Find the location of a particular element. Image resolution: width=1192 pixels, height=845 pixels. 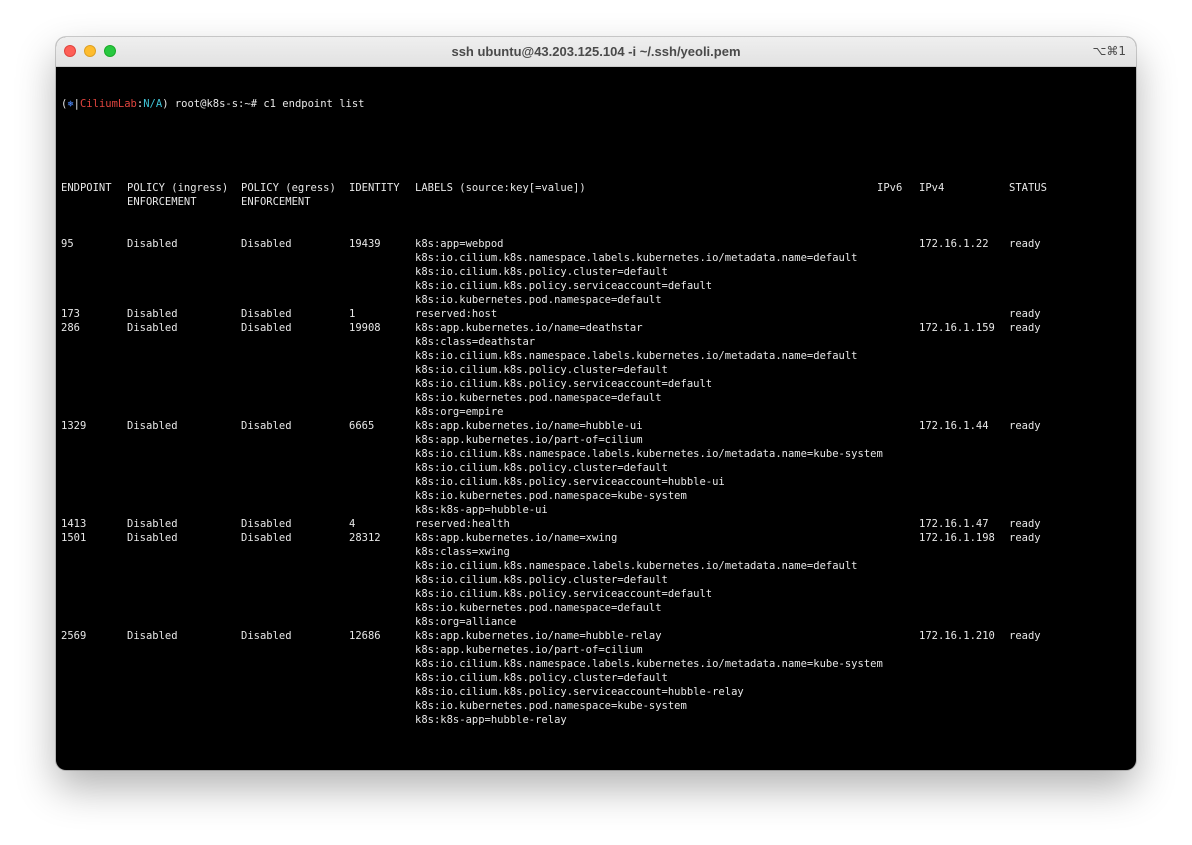

label-entry: k8s:class=deathstar is located at coordinates (475, 342).